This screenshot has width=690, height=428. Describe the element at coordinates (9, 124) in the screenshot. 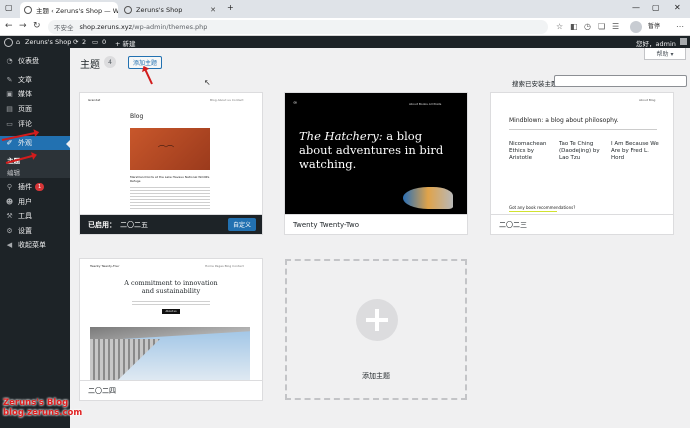

I see `comment-icon: ▭` at that location.